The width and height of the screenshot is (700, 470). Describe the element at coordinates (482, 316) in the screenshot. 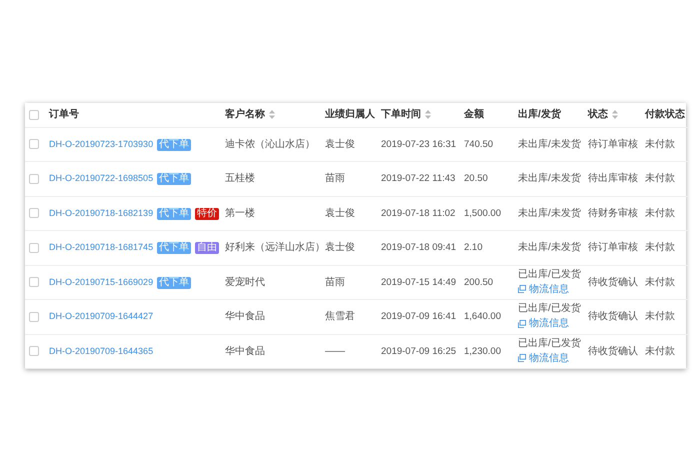

I see `table-cell: 1,640.00` at that location.